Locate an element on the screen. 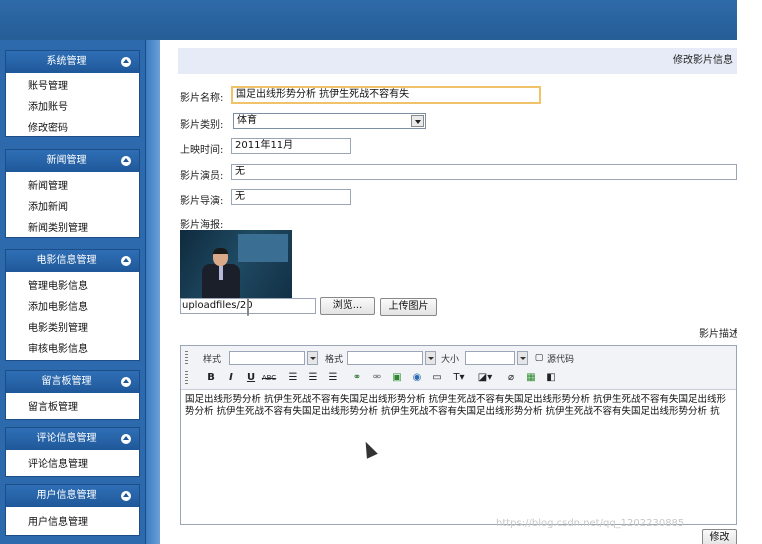  panel-header: 系统管理 is located at coordinates (72, 62).